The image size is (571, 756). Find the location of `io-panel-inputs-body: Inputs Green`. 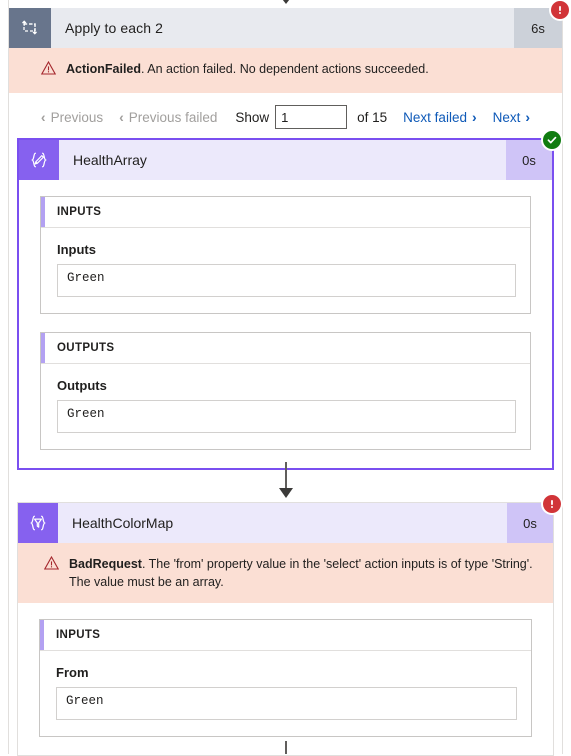

io-panel-inputs-body: Inputs Green is located at coordinates (285, 270).